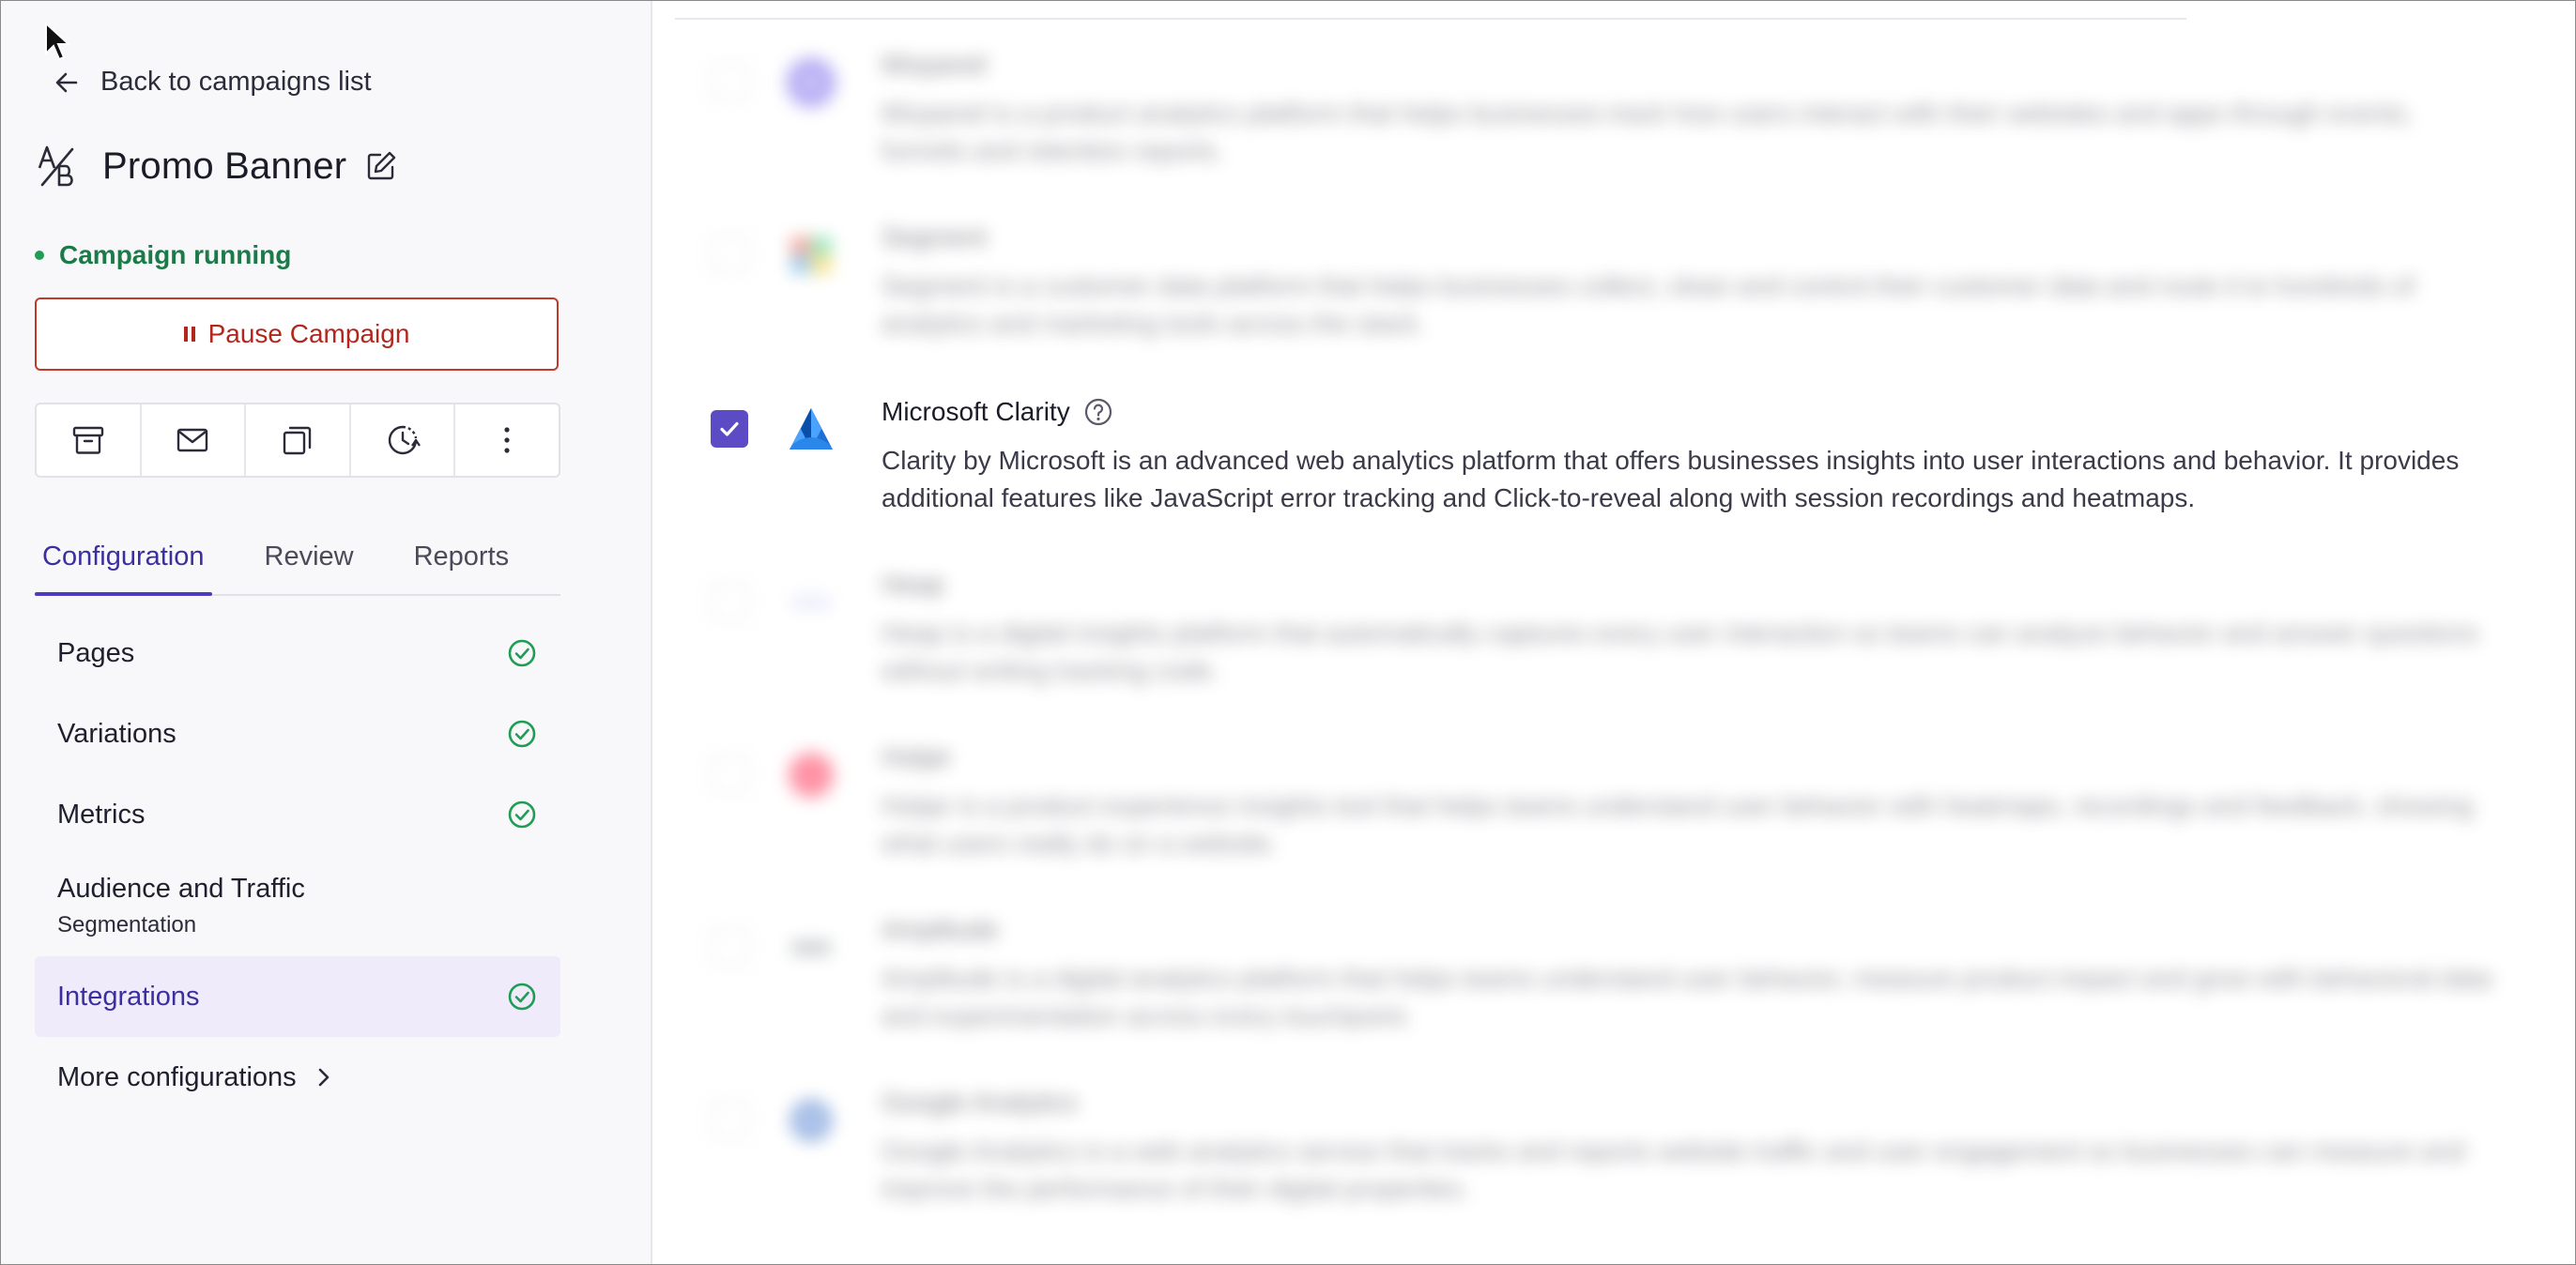  Describe the element at coordinates (177, 1076) in the screenshot. I see `nav-item-label: More configurations` at that location.